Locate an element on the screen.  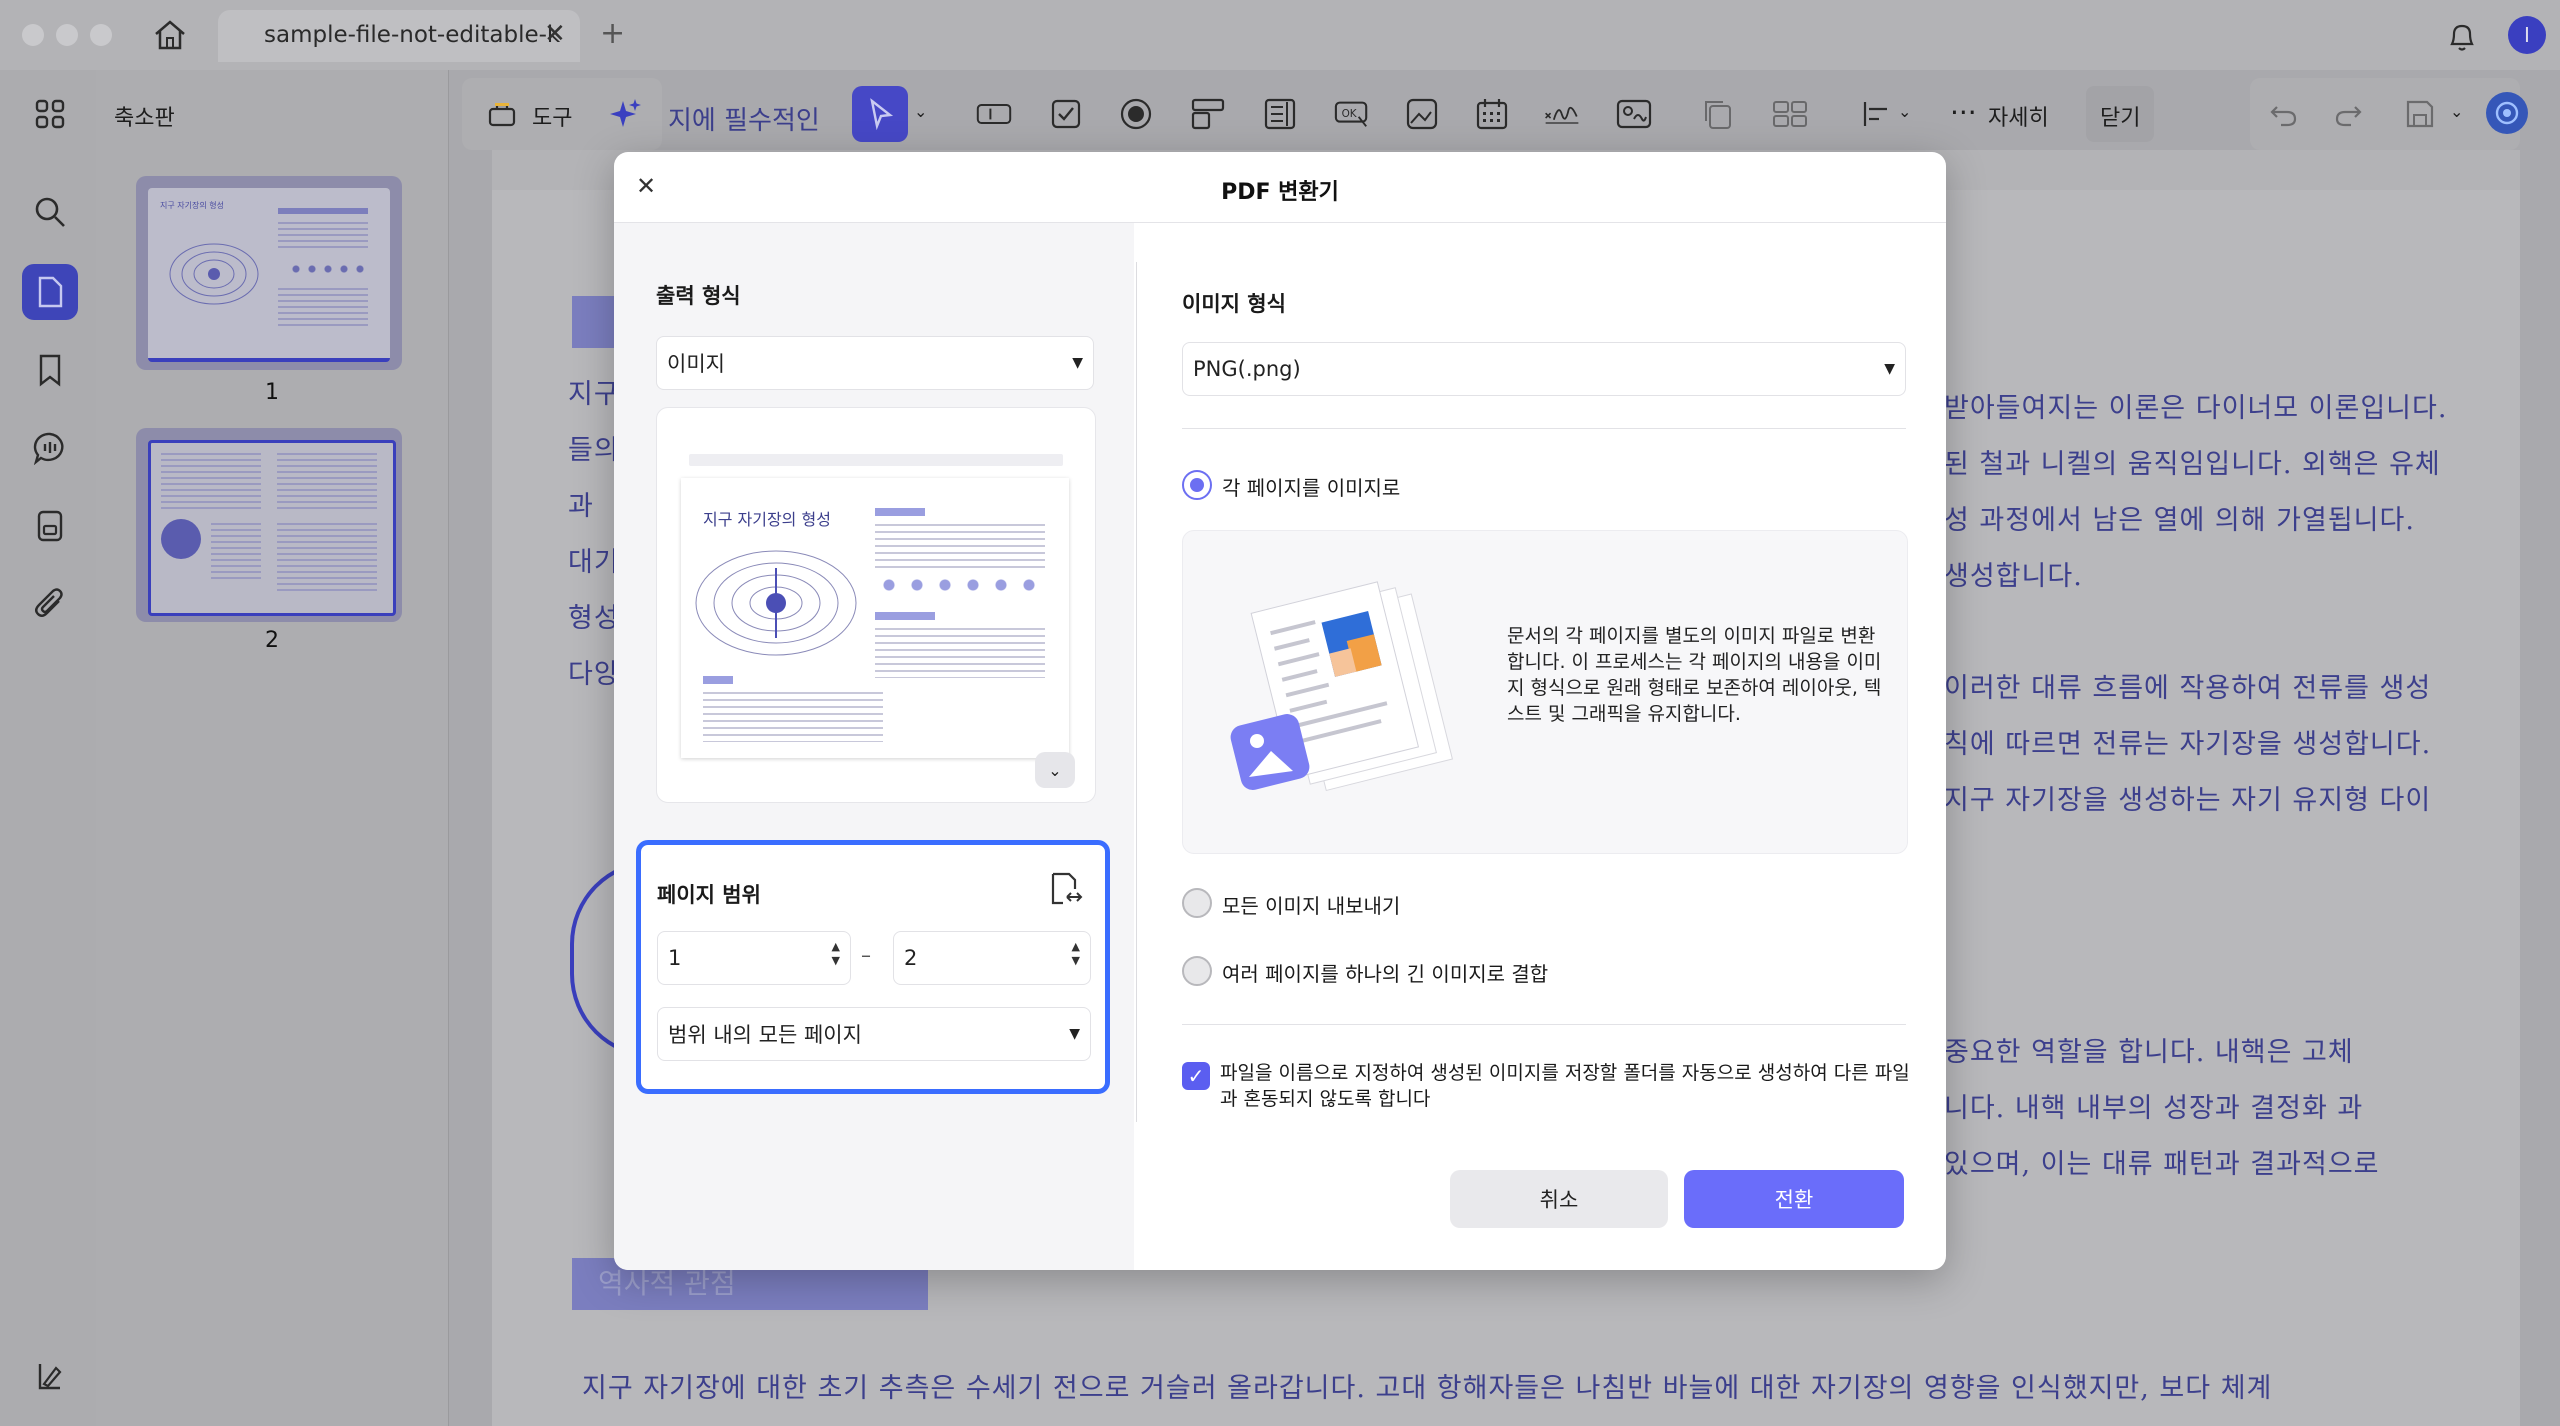
each-page-label: 각 페이지를 이미지로 is located at coordinates (1311, 486).